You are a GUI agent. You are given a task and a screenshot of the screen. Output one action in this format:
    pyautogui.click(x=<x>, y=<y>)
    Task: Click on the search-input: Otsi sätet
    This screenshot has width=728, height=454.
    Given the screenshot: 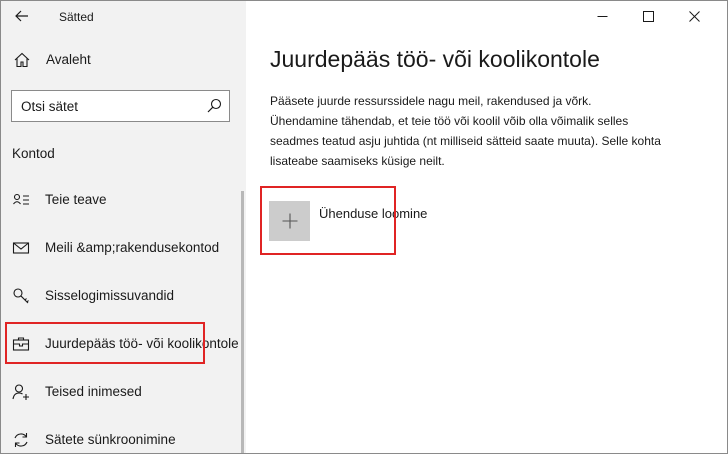 What is the action you would take?
    pyautogui.click(x=120, y=106)
    